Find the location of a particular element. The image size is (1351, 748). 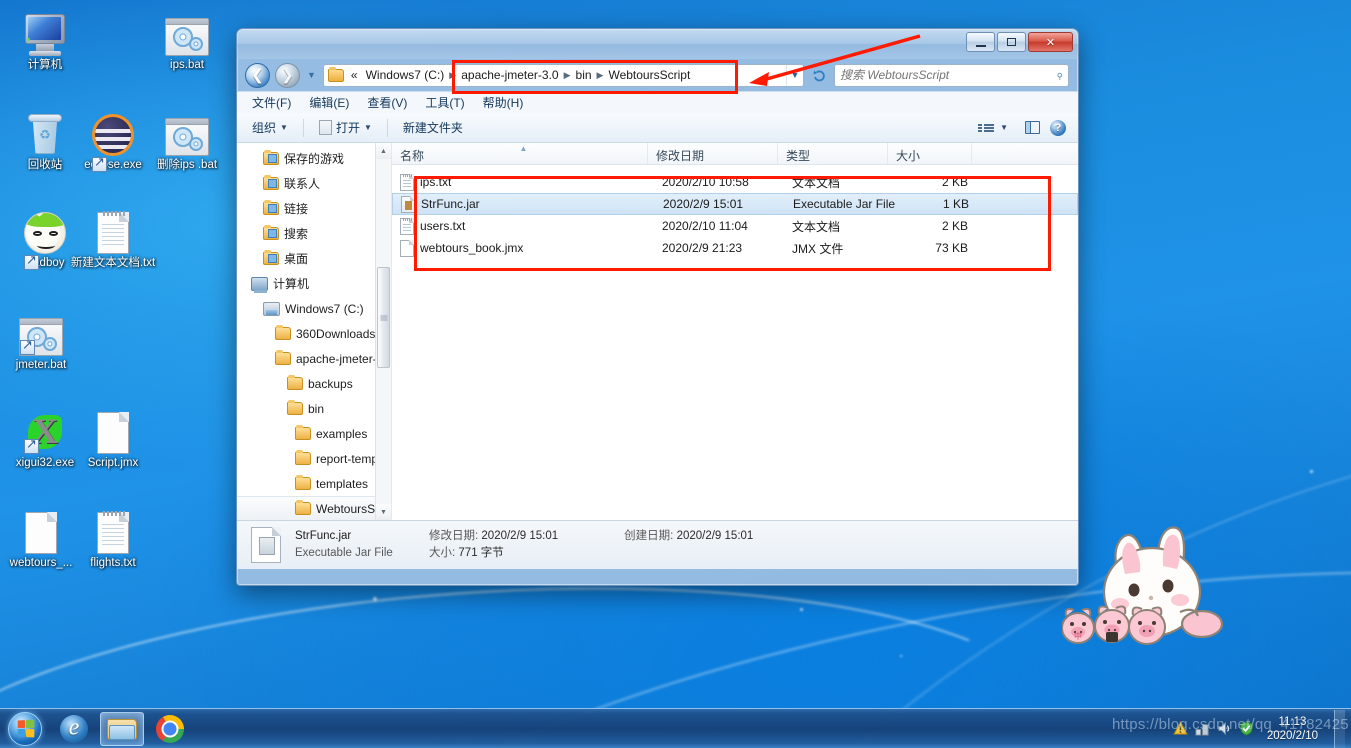

breadcrumb-item-drive: Windows7 (C:) is located at coordinates (405, 75).